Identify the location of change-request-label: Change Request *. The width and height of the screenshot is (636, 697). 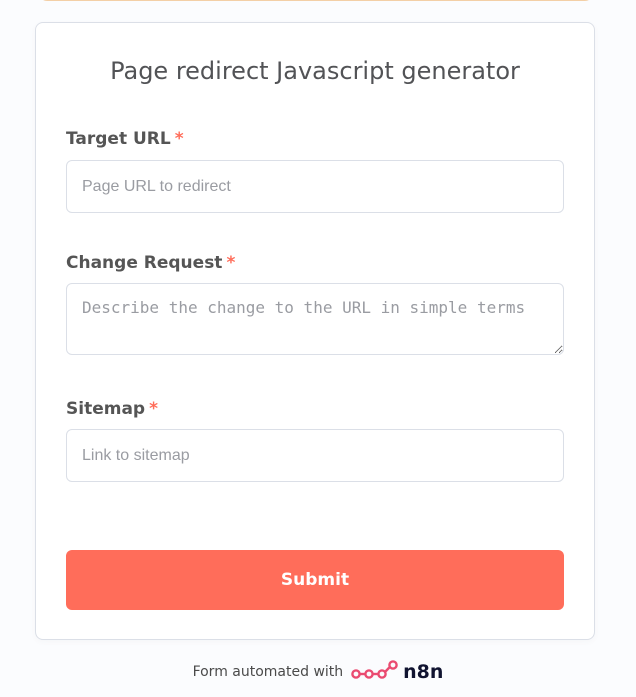
(150, 263).